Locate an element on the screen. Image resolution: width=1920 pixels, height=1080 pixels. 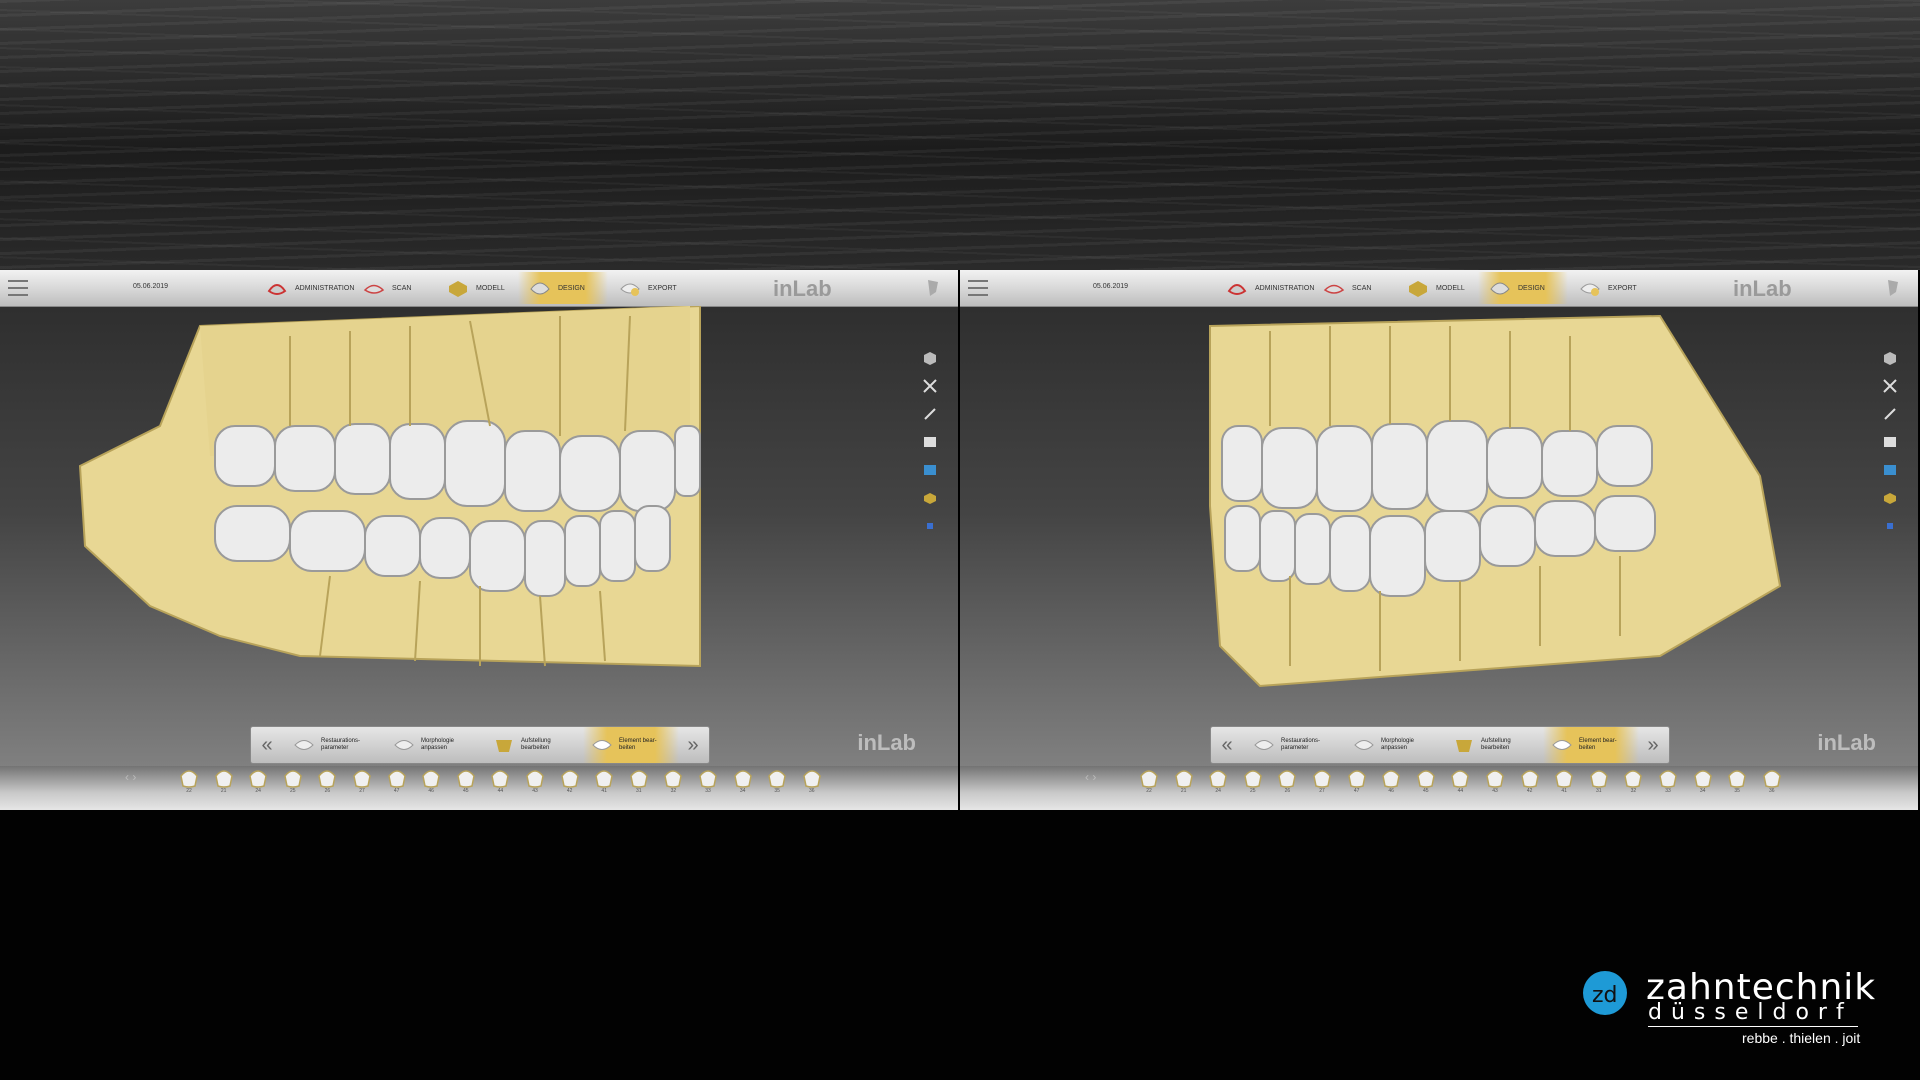
dental-model is located at coordinates (389, 487).